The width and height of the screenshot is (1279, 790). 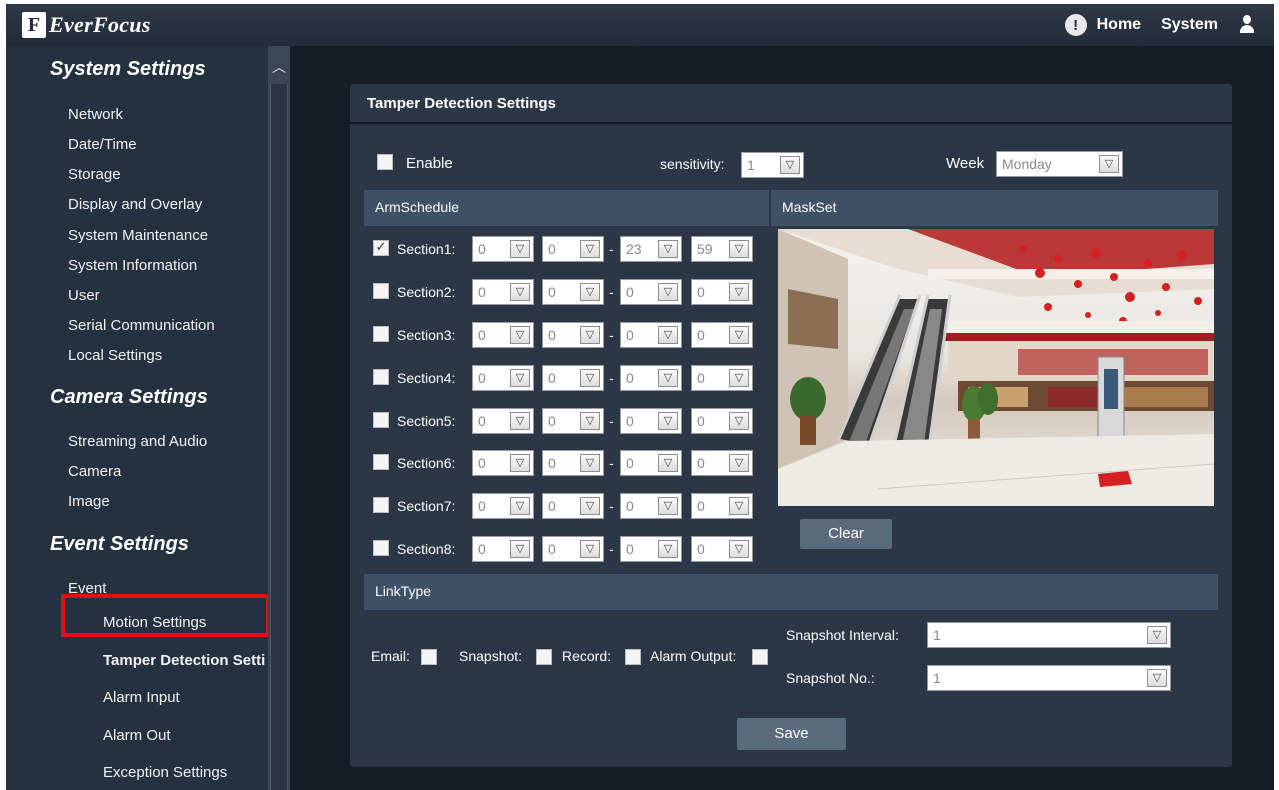 What do you see at coordinates (184, 660) in the screenshot?
I see `sidebar-item-tamper-detection: Tamper Detection Setti` at bounding box center [184, 660].